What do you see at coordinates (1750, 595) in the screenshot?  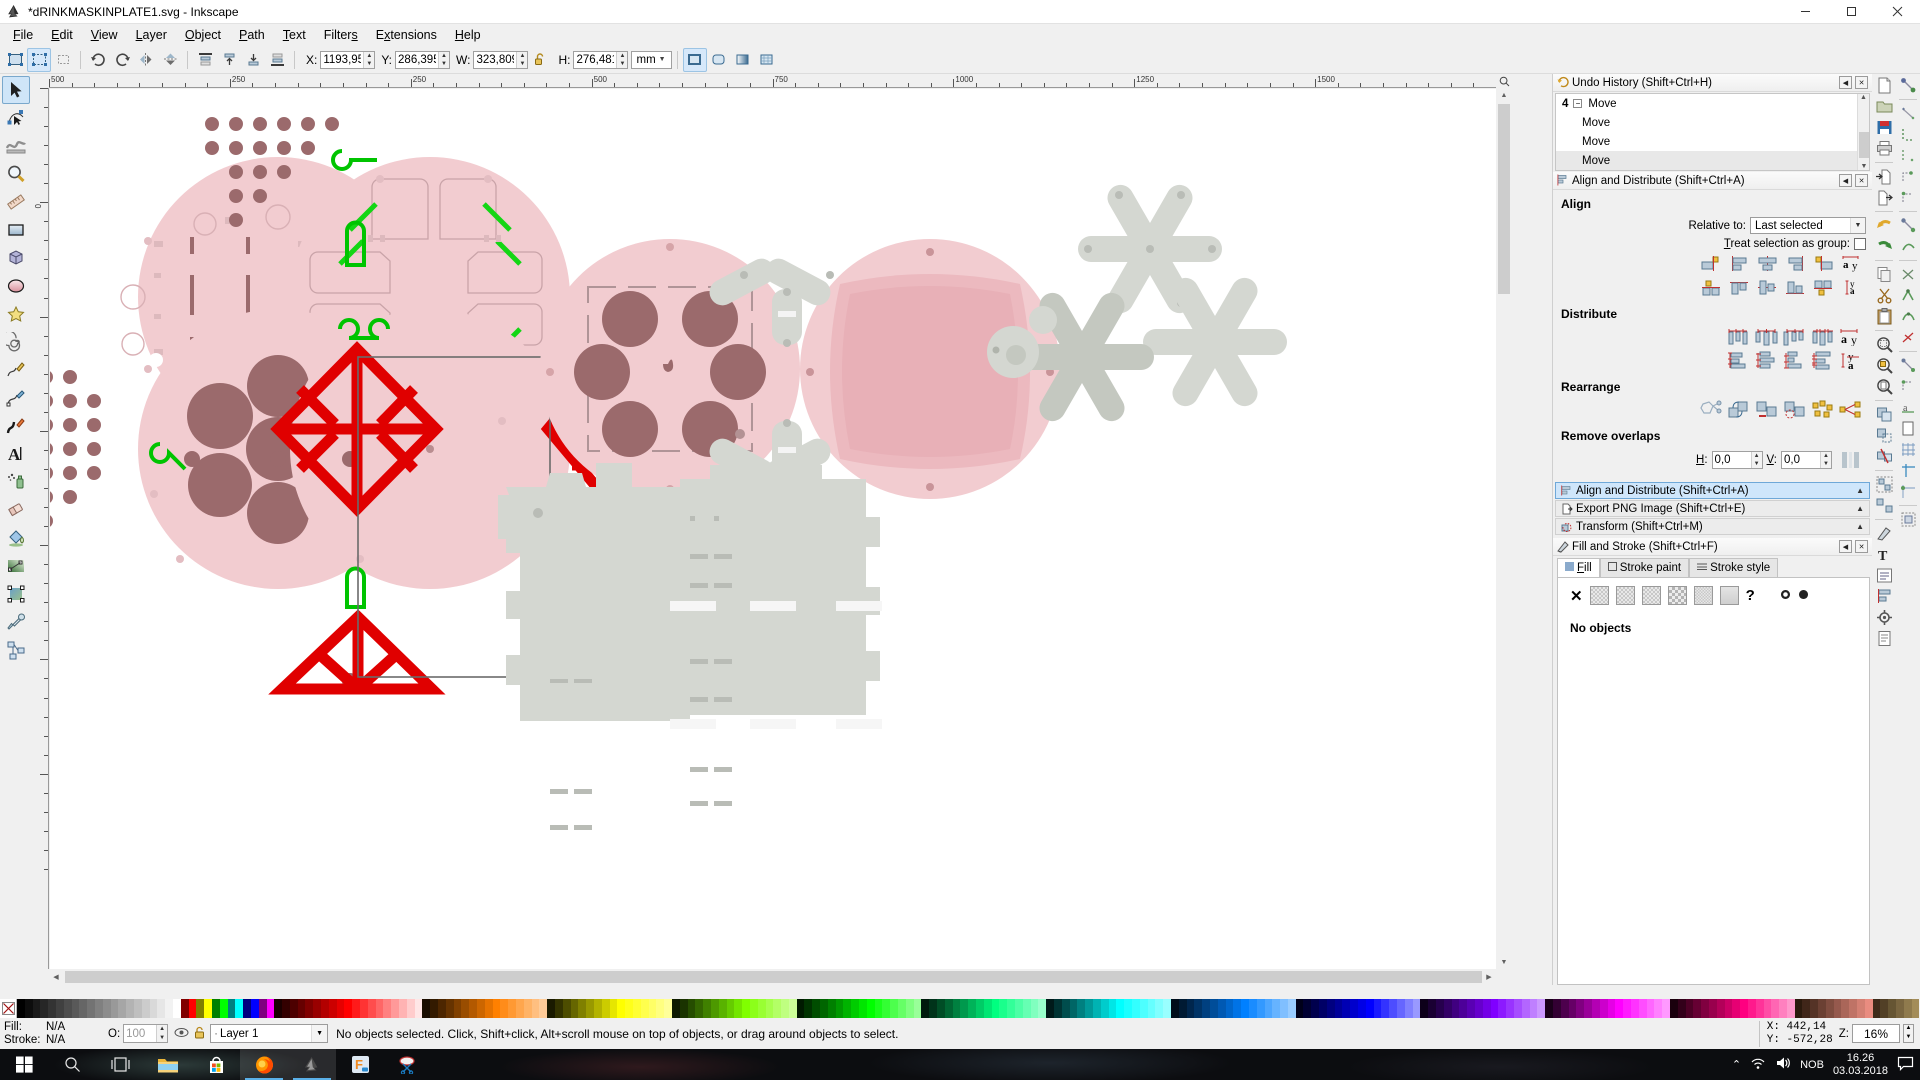 I see `question-mark-icon: ?` at bounding box center [1750, 595].